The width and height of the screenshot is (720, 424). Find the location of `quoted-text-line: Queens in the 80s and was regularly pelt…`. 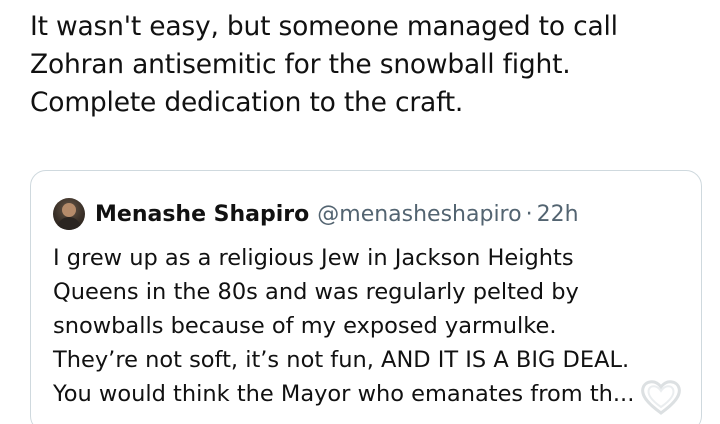

quoted-text-line: Queens in the 80s and was regularly pelt… is located at coordinates (316, 292).